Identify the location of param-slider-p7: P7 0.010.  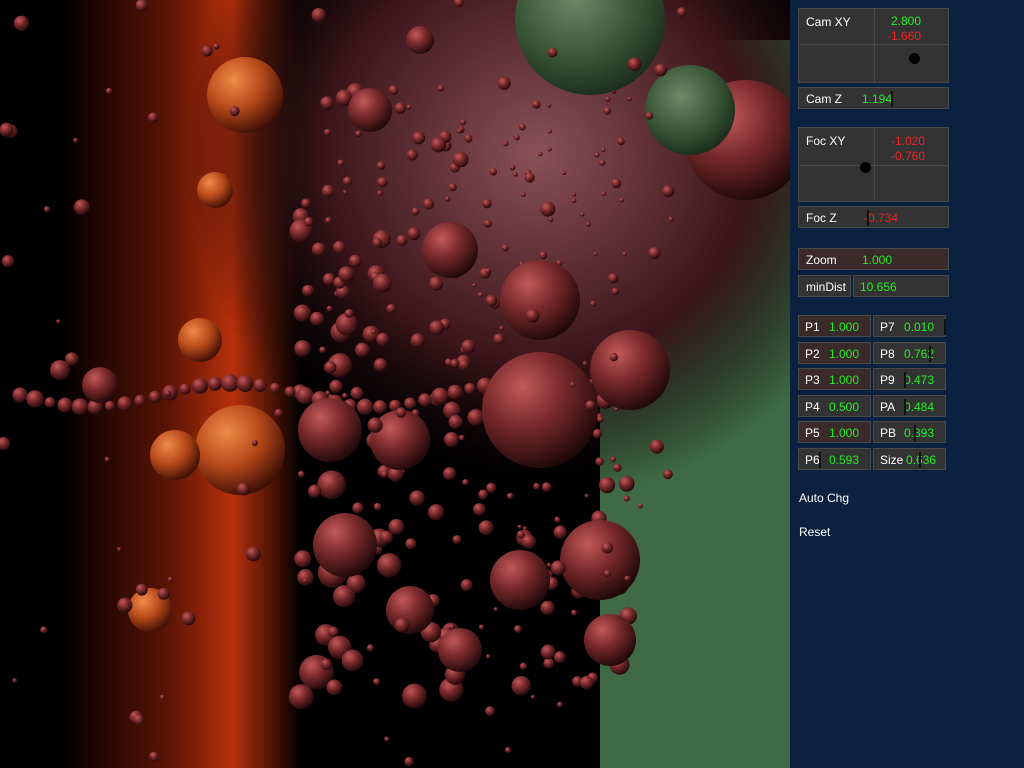
(909, 326).